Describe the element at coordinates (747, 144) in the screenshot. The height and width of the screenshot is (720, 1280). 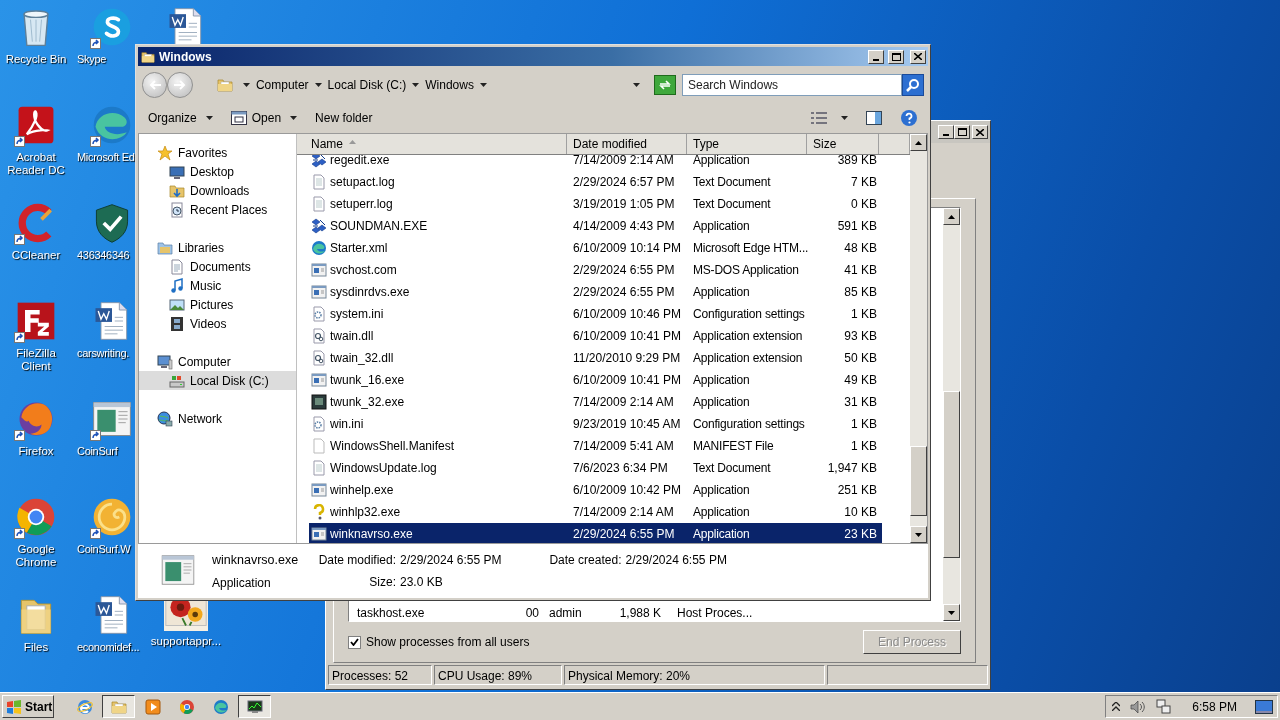
I see `column-header: Type` at that location.